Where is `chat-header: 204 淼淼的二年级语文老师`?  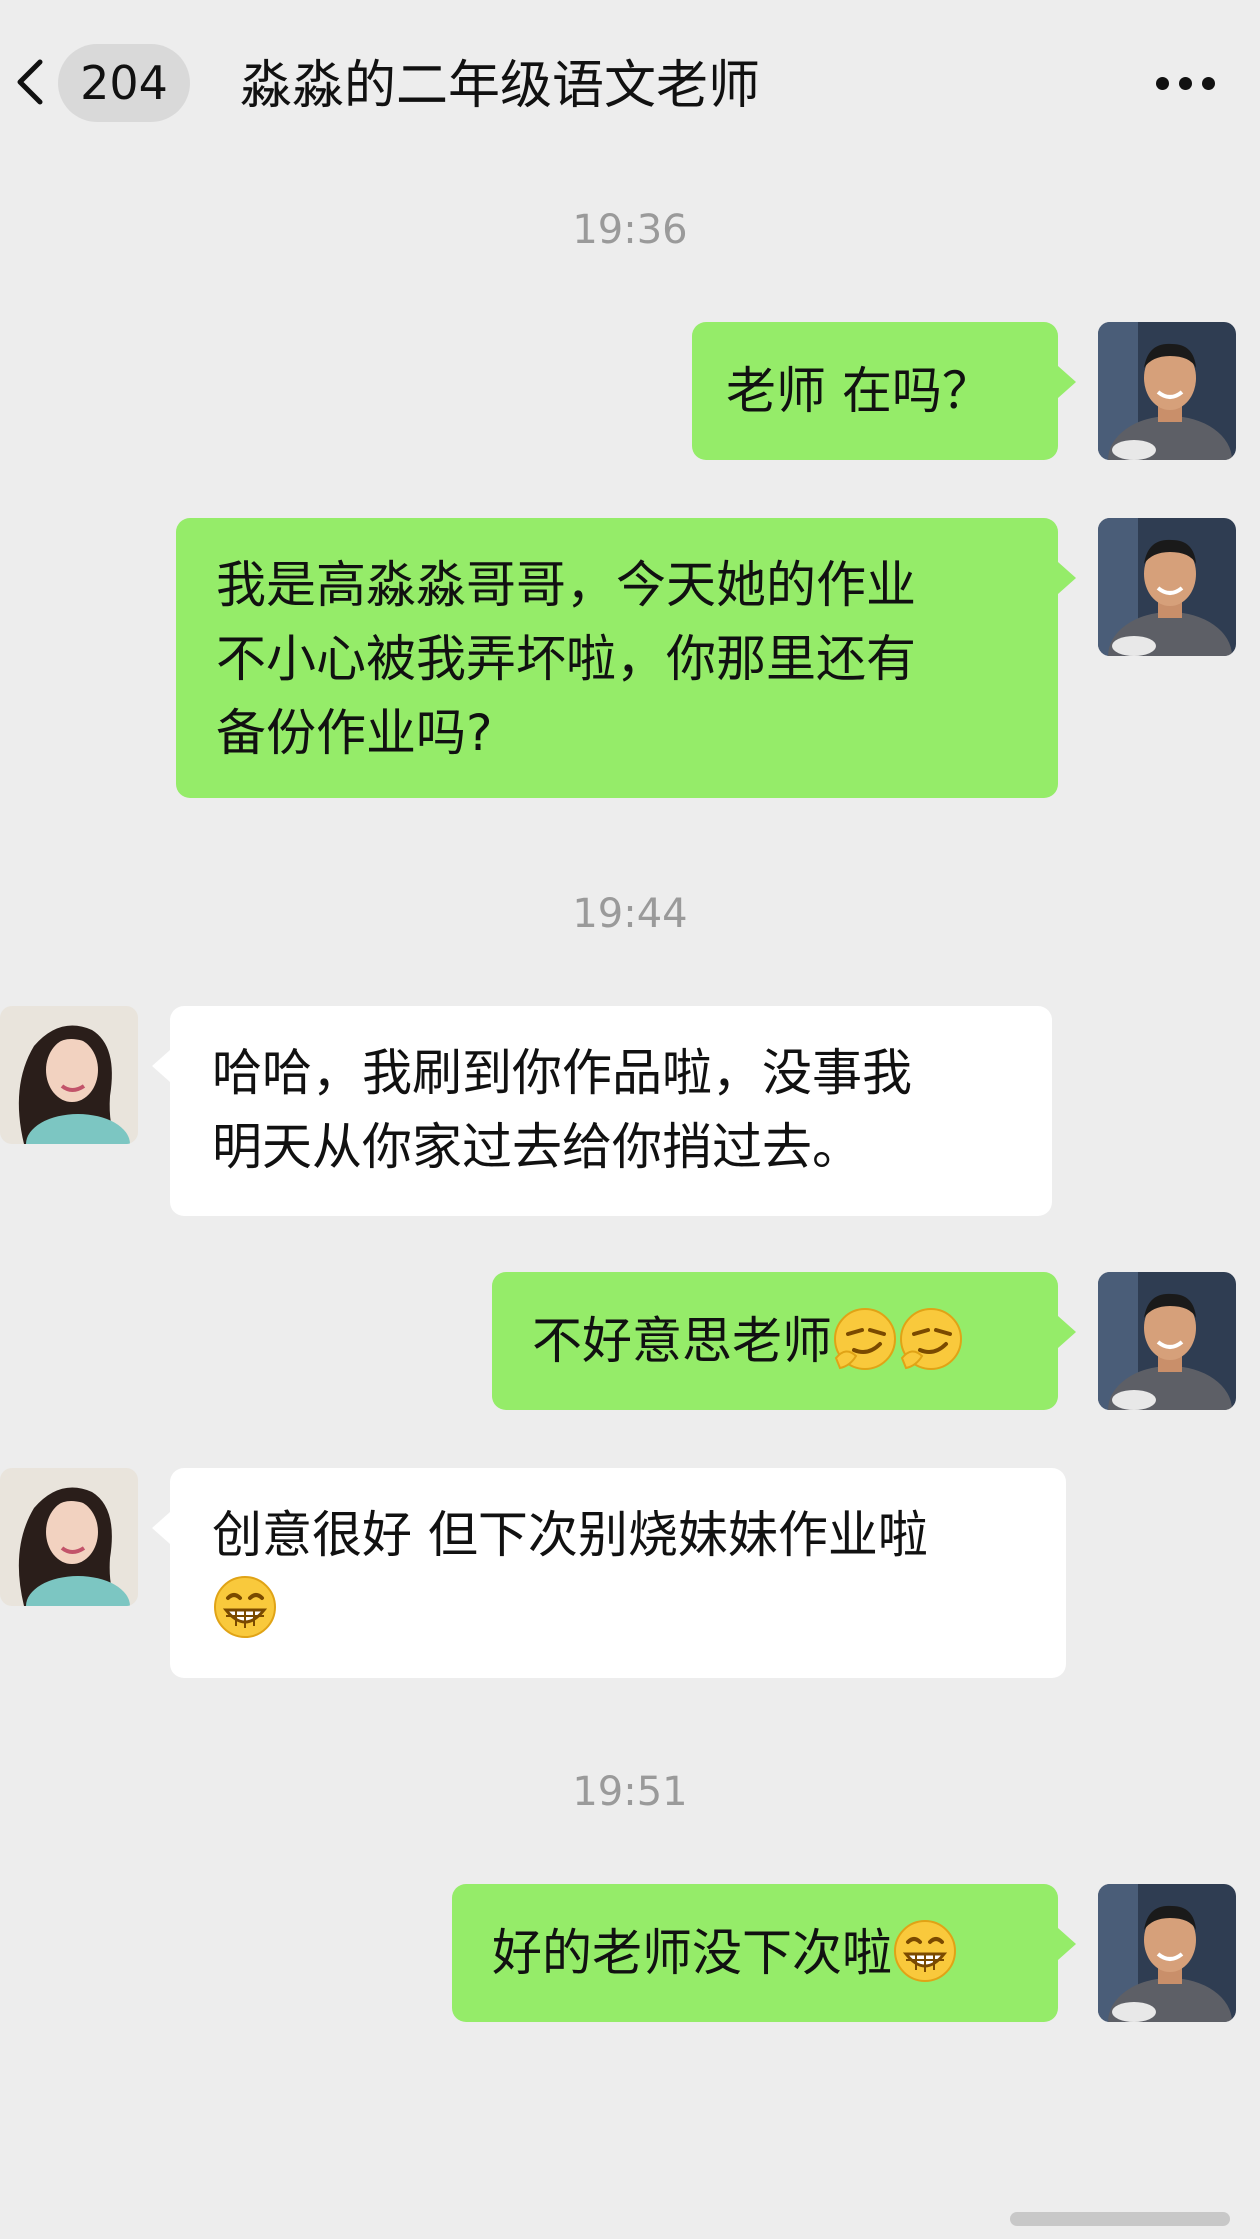 chat-header: 204 淼淼的二年级语文老师 is located at coordinates (630, 85).